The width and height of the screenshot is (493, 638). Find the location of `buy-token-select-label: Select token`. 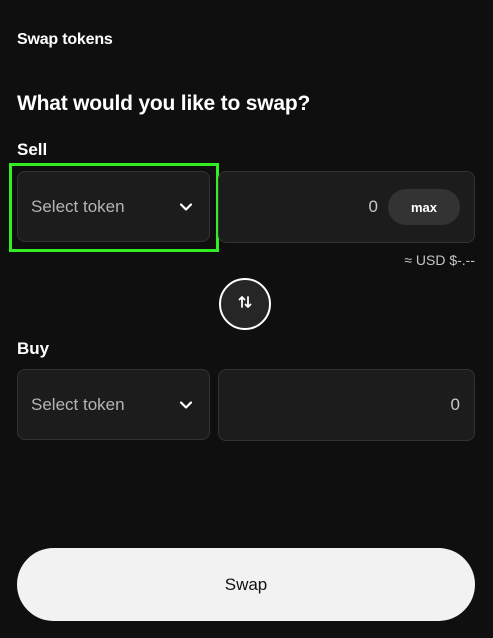

buy-token-select-label: Select token is located at coordinates (78, 404).